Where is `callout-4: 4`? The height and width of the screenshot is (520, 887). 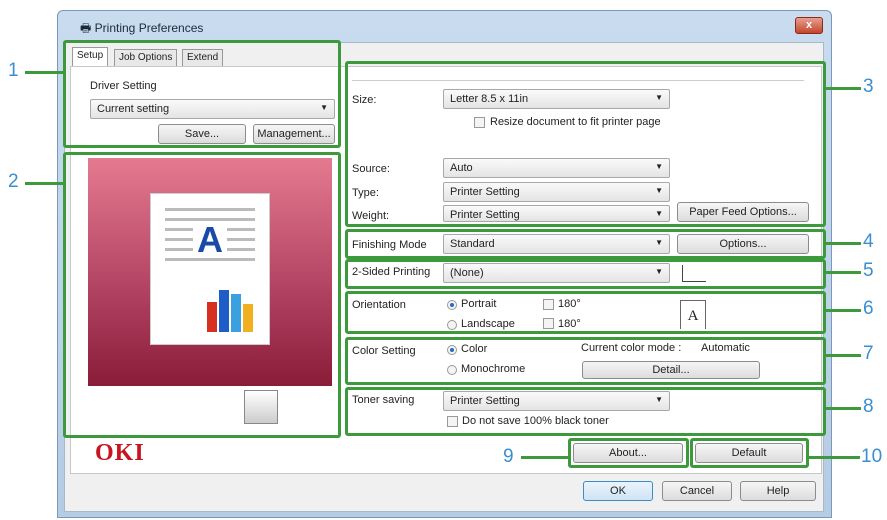
callout-4: 4 is located at coordinates (868, 241).